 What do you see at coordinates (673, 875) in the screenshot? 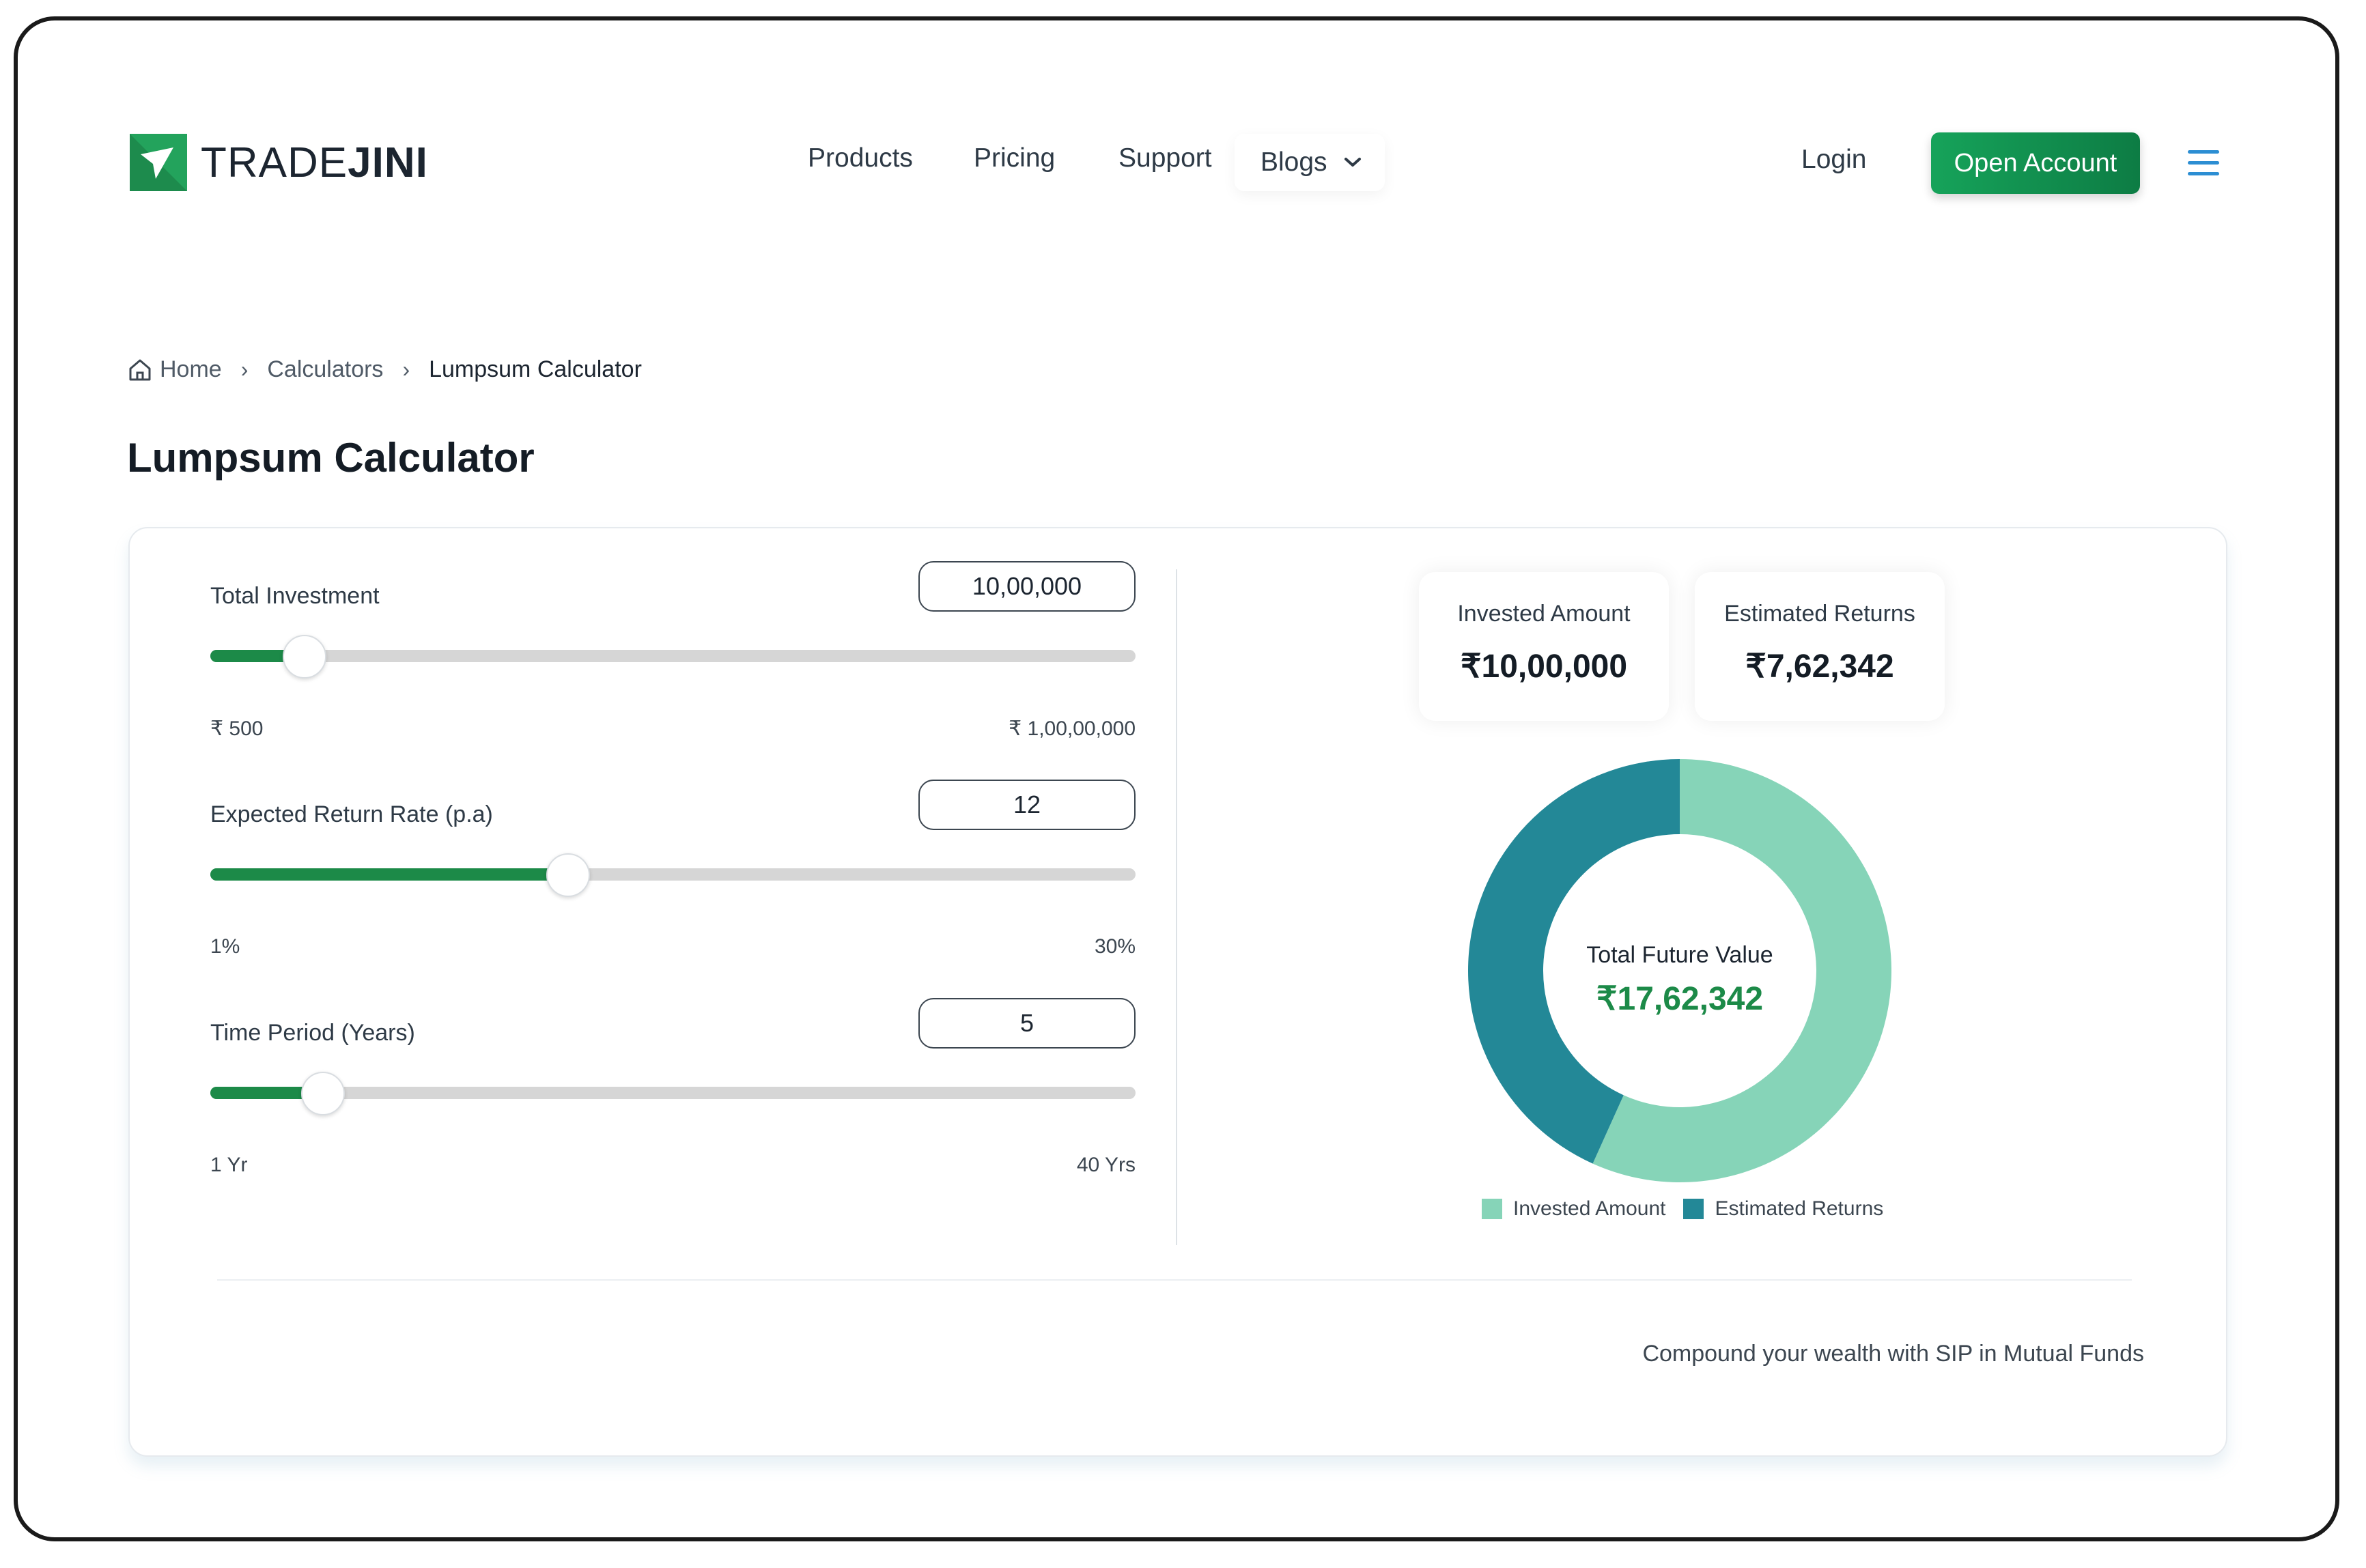
I see `return-rate-slider` at bounding box center [673, 875].